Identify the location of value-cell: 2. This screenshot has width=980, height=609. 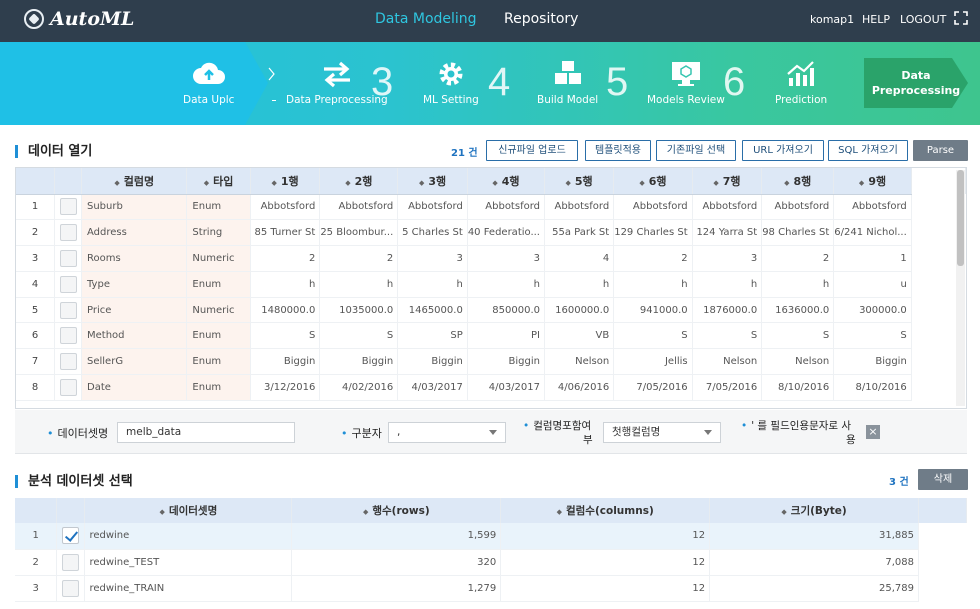
(285, 258).